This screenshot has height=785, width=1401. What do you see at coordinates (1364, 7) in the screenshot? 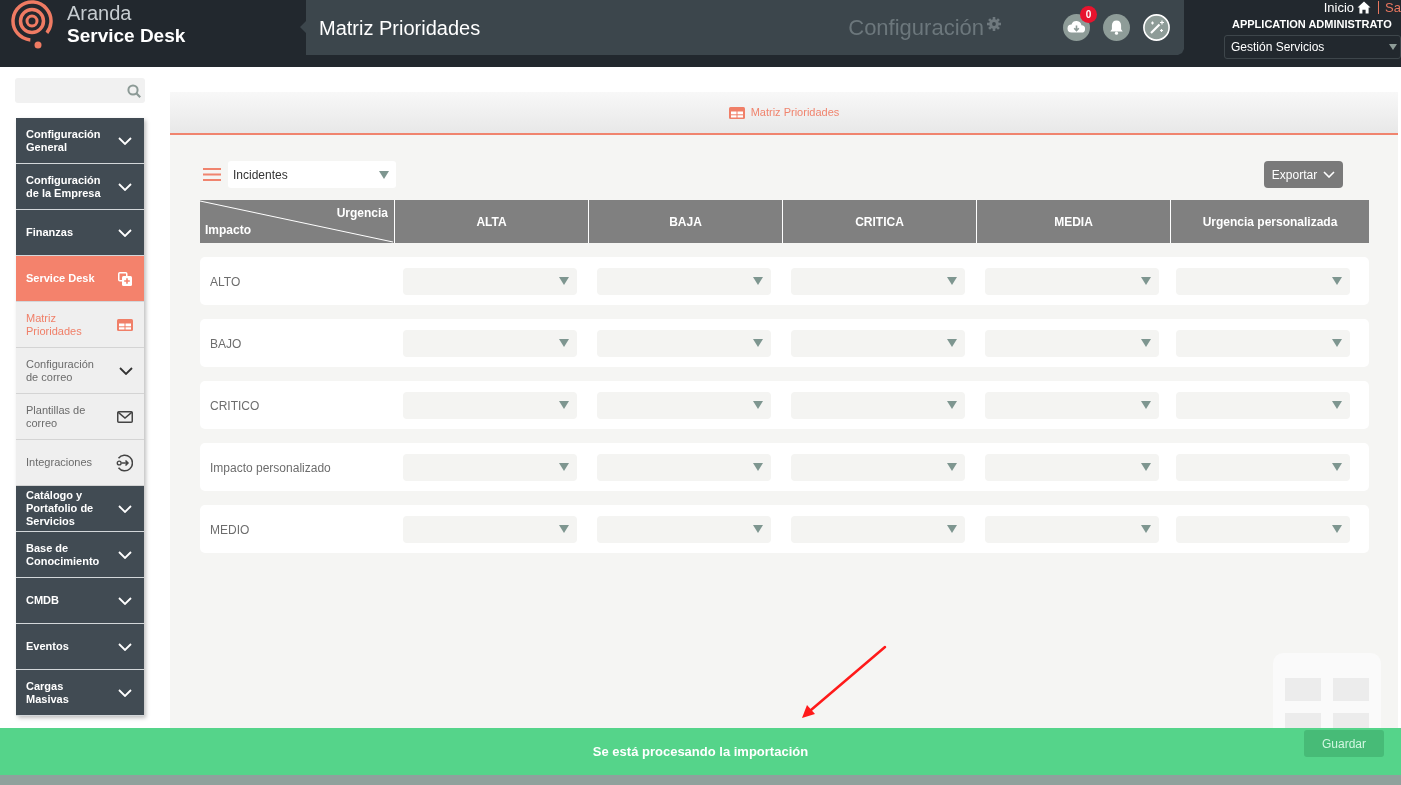
I see `home-icon` at bounding box center [1364, 7].